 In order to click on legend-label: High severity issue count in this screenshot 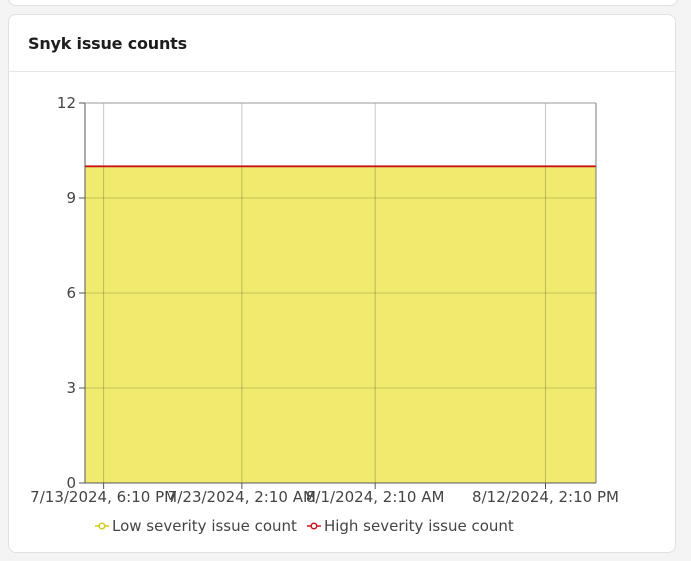, I will do `click(419, 526)`.